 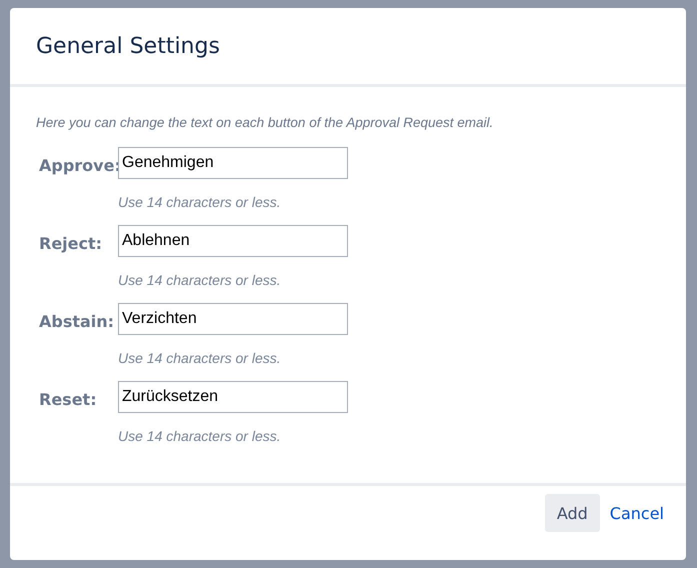 I want to click on field-label: Reset:, so click(x=68, y=400).